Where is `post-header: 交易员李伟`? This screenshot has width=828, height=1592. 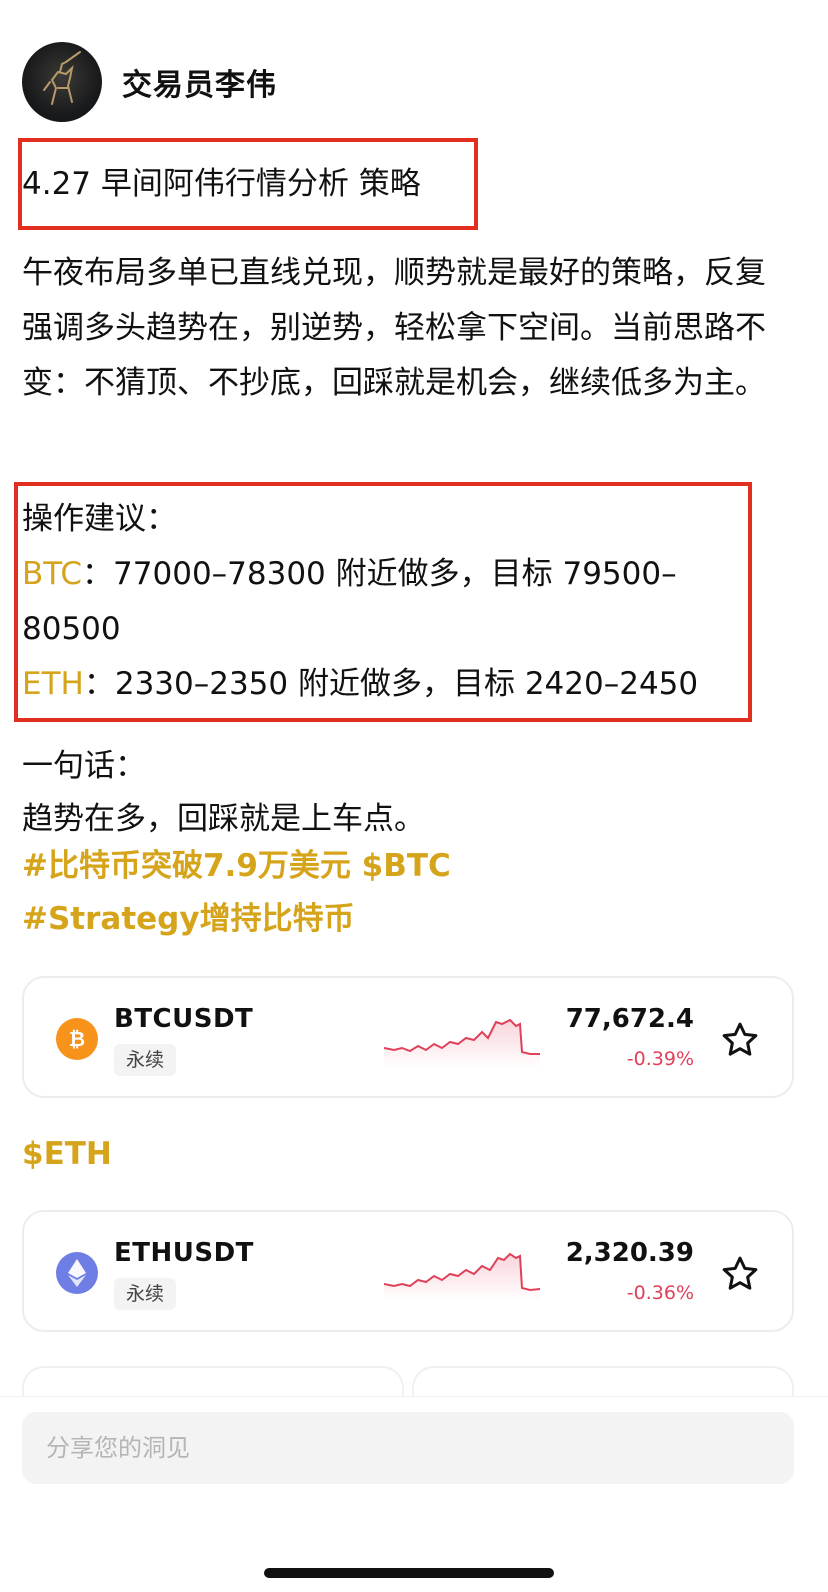 post-header: 交易员李伟 is located at coordinates (149, 82).